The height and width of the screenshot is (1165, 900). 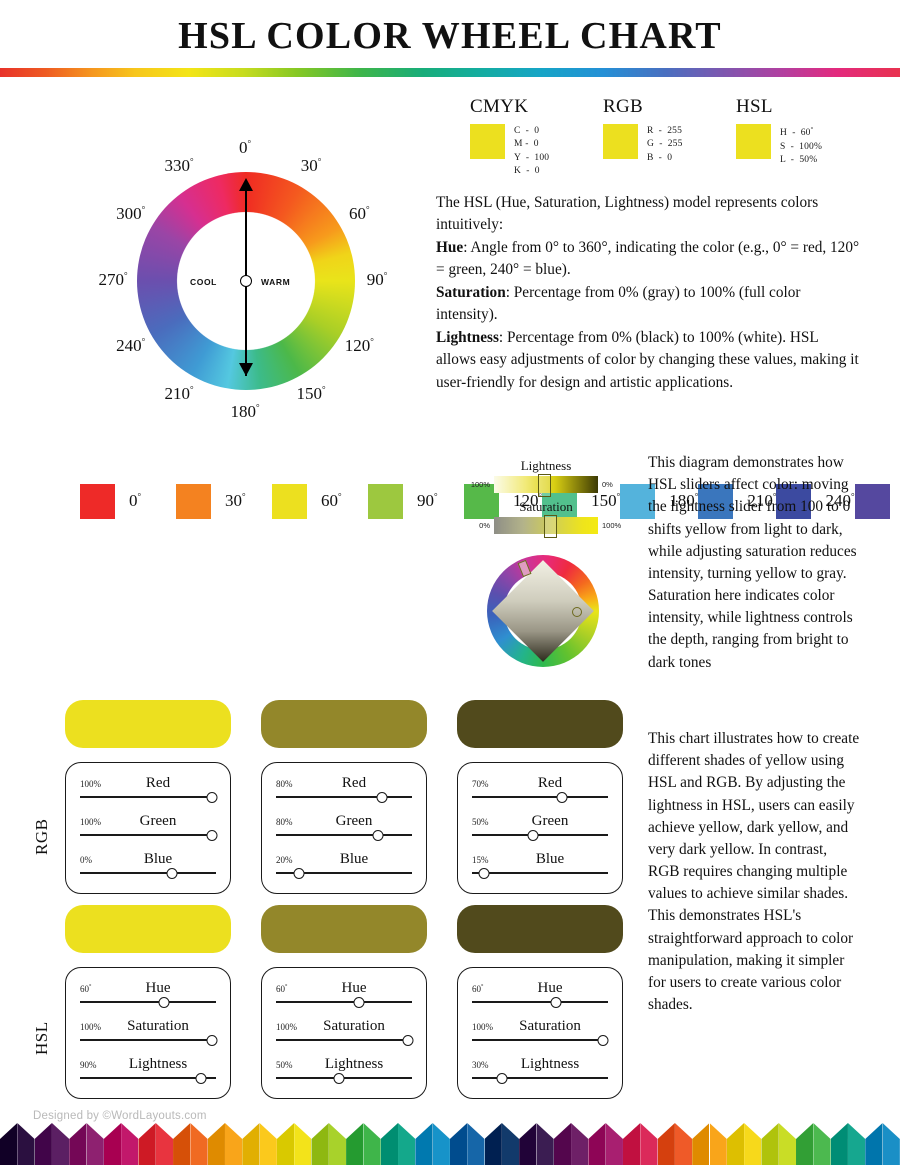 I want to click on hue-swatch-label: 60°, so click(x=331, y=500).